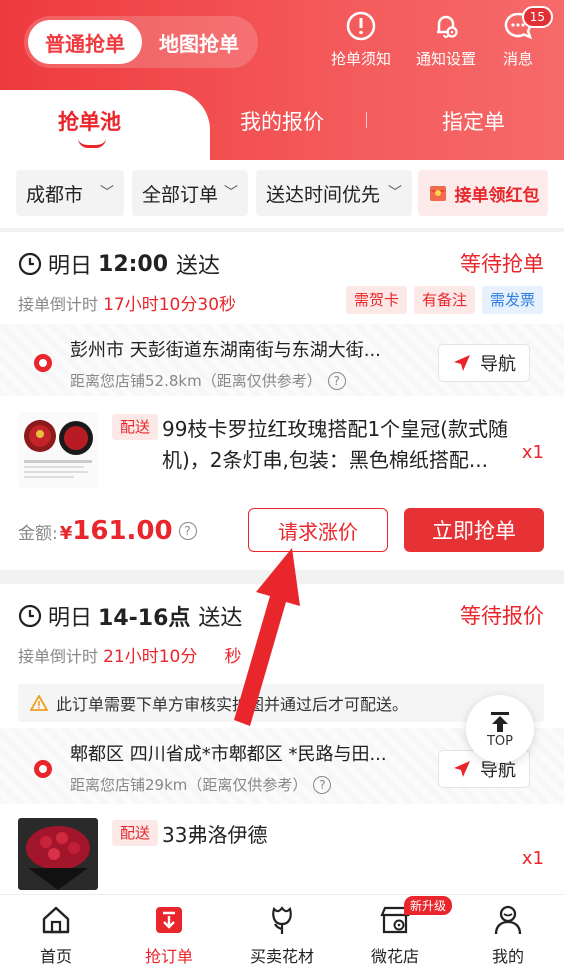 The image size is (564, 973). I want to click on mode-normal-button: 普通抢单, so click(85, 42).